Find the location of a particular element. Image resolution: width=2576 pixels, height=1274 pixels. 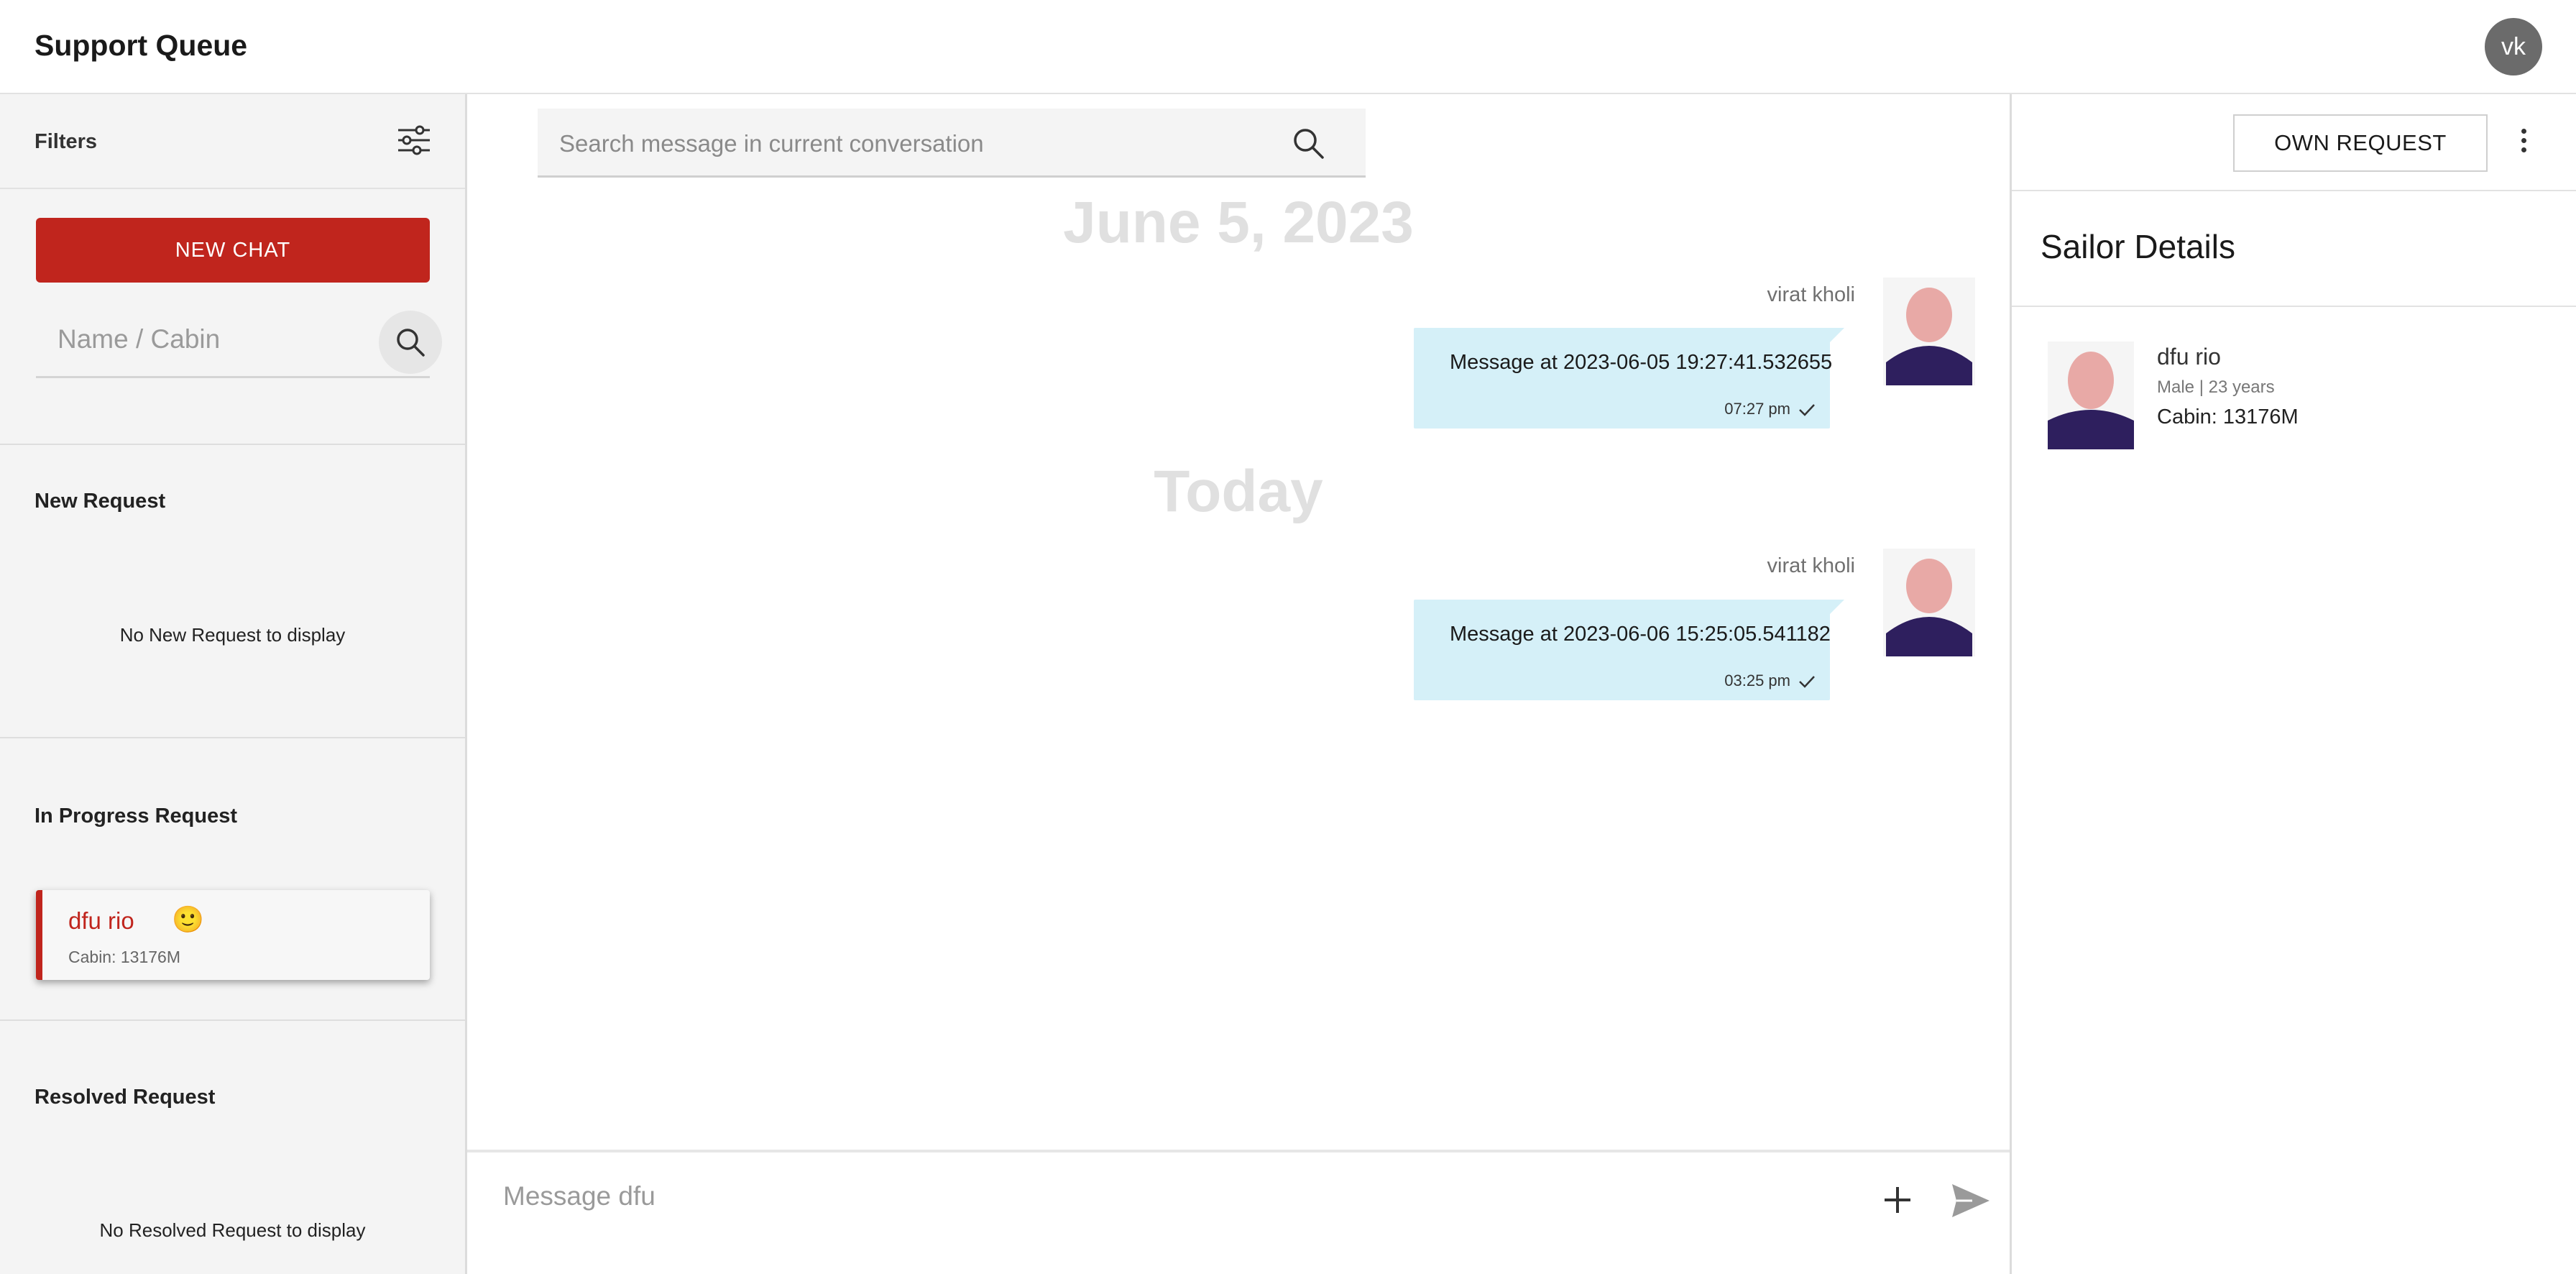

search-button is located at coordinates (410, 342).